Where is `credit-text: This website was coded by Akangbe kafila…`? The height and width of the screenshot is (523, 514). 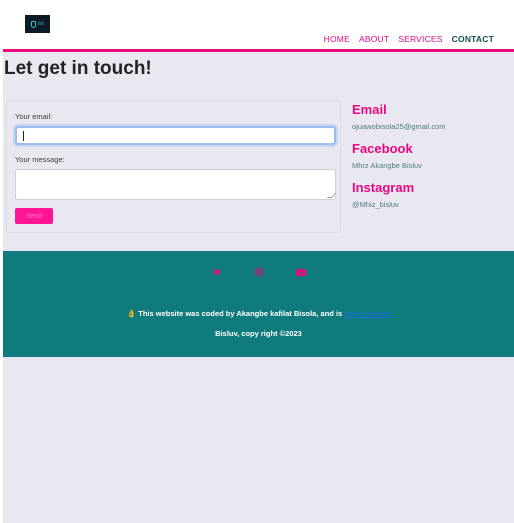 credit-text: This website was coded by Akangbe kafila… is located at coordinates (240, 313).